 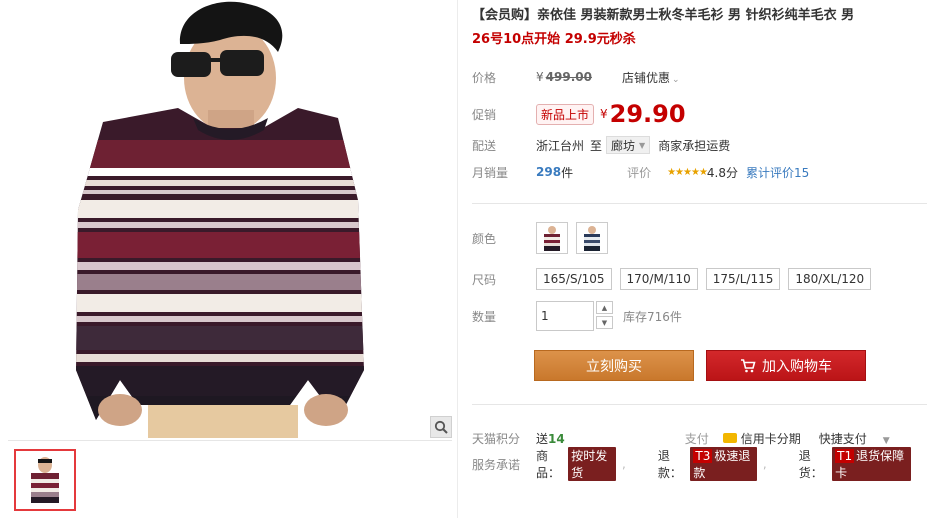 What do you see at coordinates (777, 172) in the screenshot?
I see `reviews-link: 累计评价15` at bounding box center [777, 172].